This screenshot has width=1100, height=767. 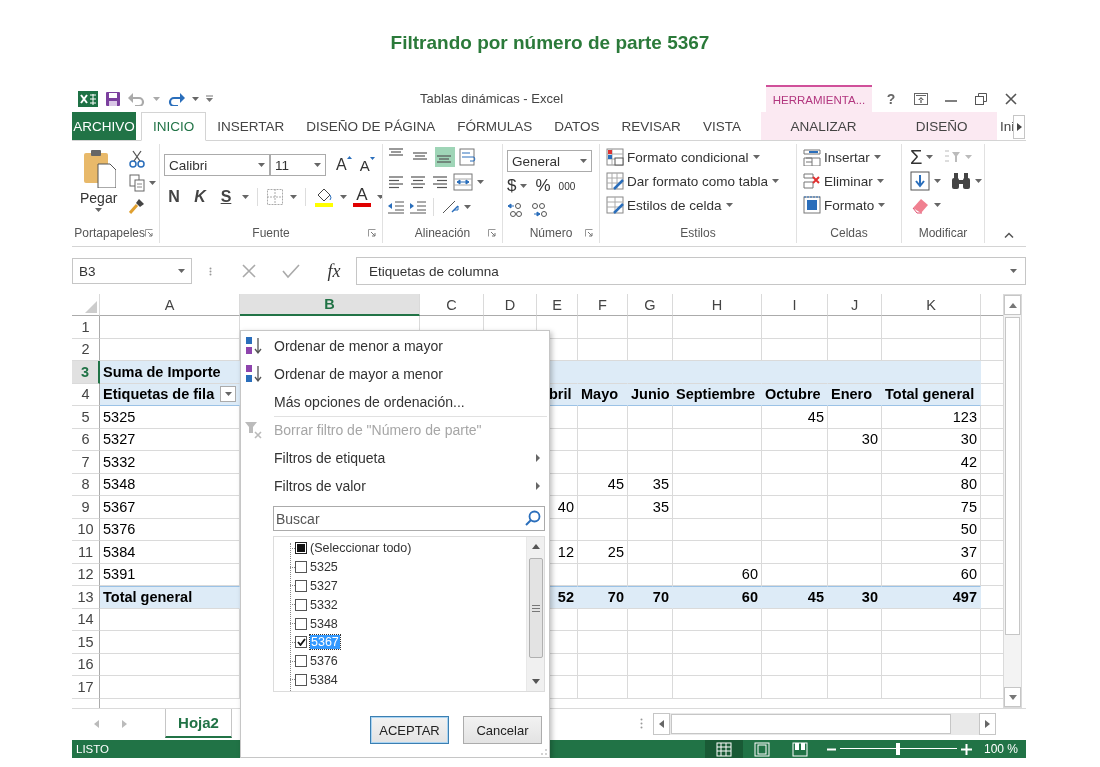 I want to click on row-header: 7, so click(x=86, y=462).